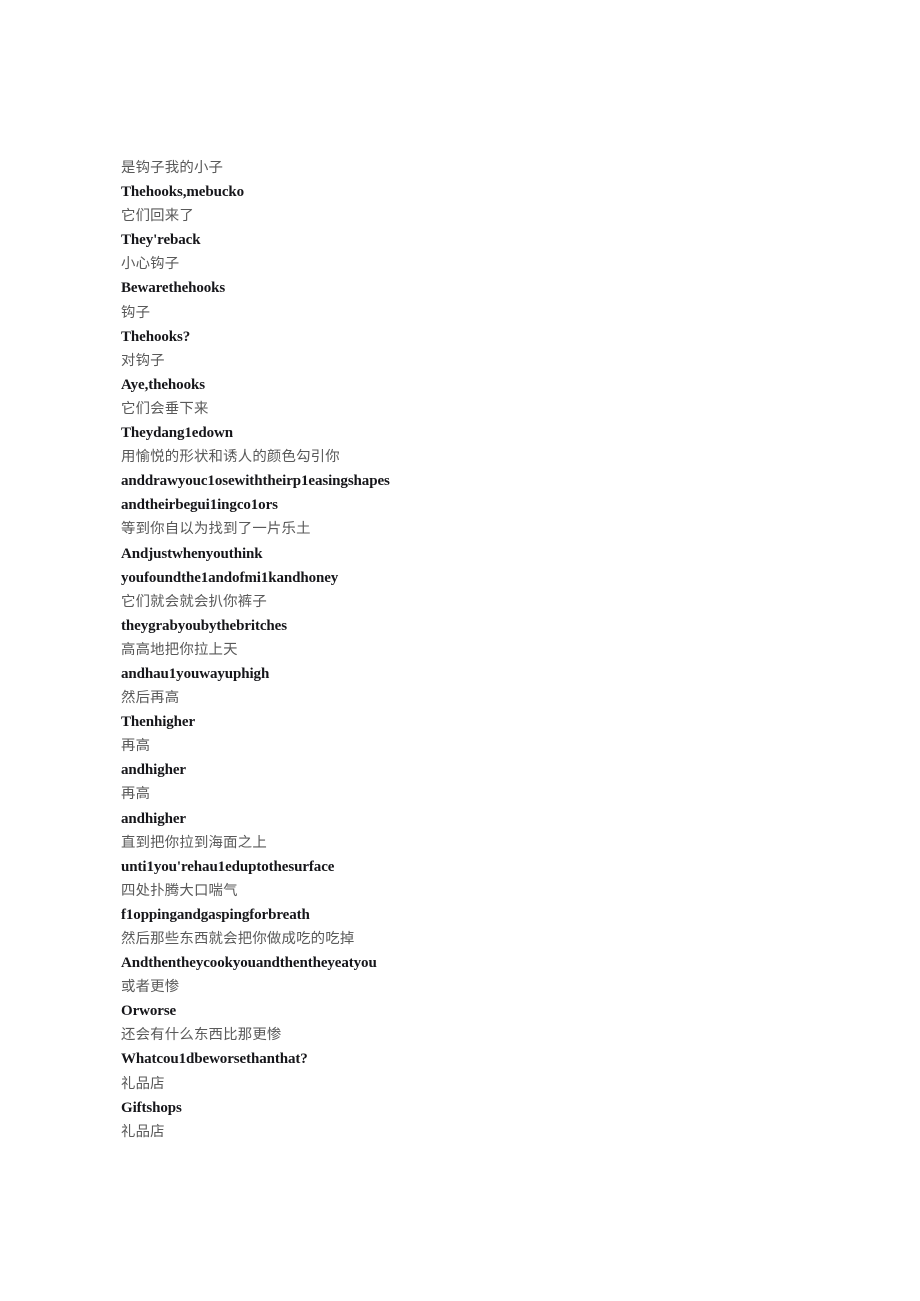  Describe the element at coordinates (228, 866) in the screenshot. I see `transcript-line-en: unti1you'rehau1eduptothesurface` at that location.